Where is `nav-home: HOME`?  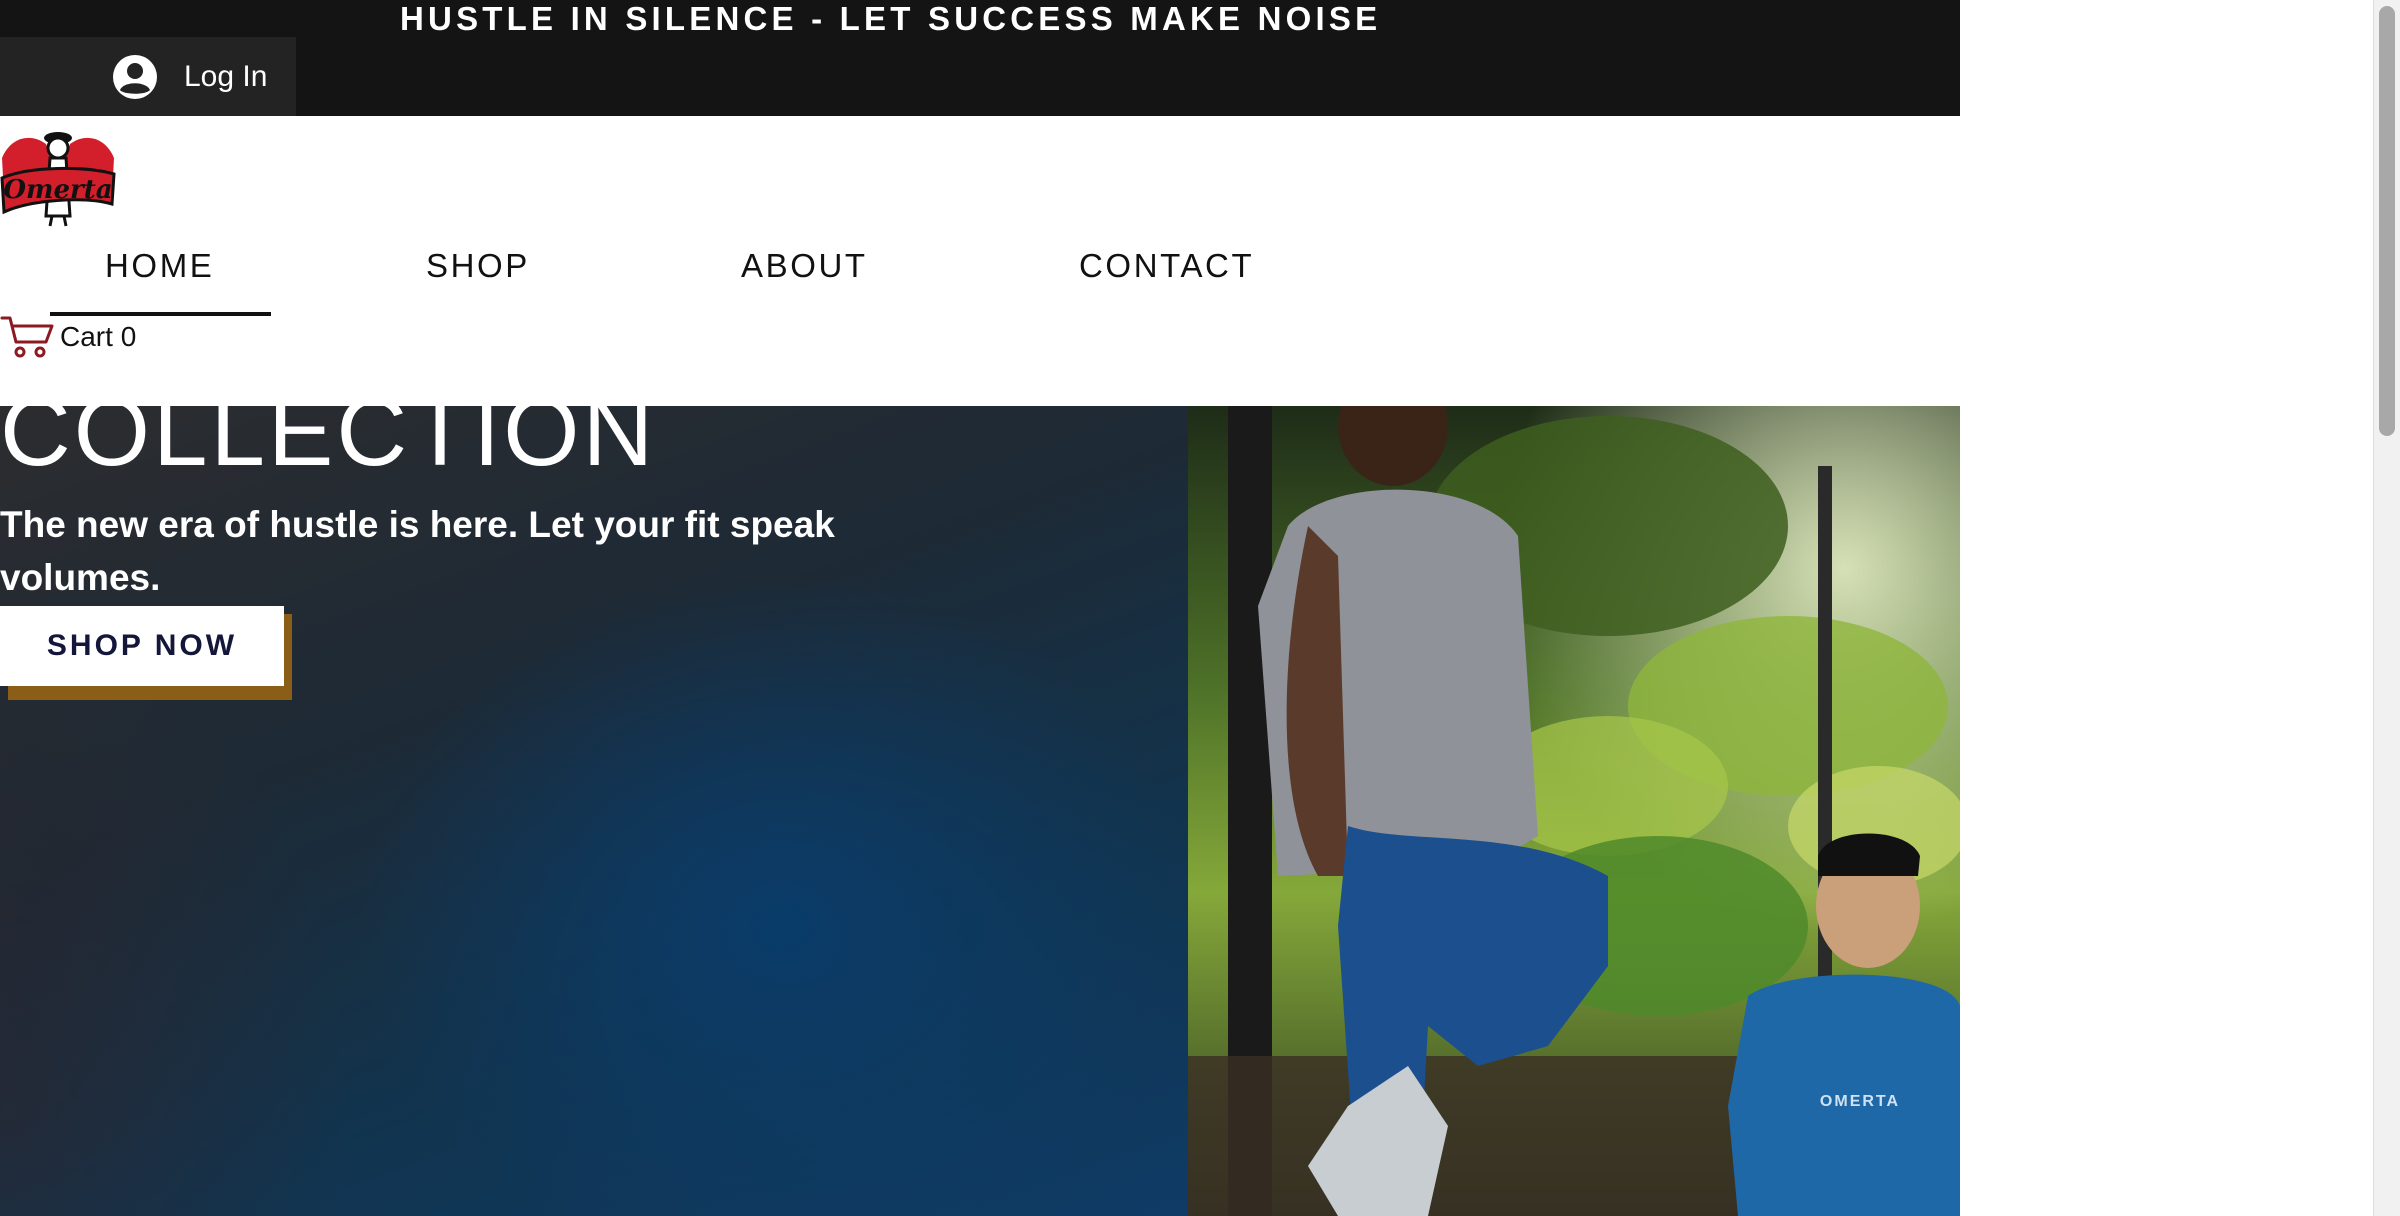
nav-home: HOME is located at coordinates (159, 276).